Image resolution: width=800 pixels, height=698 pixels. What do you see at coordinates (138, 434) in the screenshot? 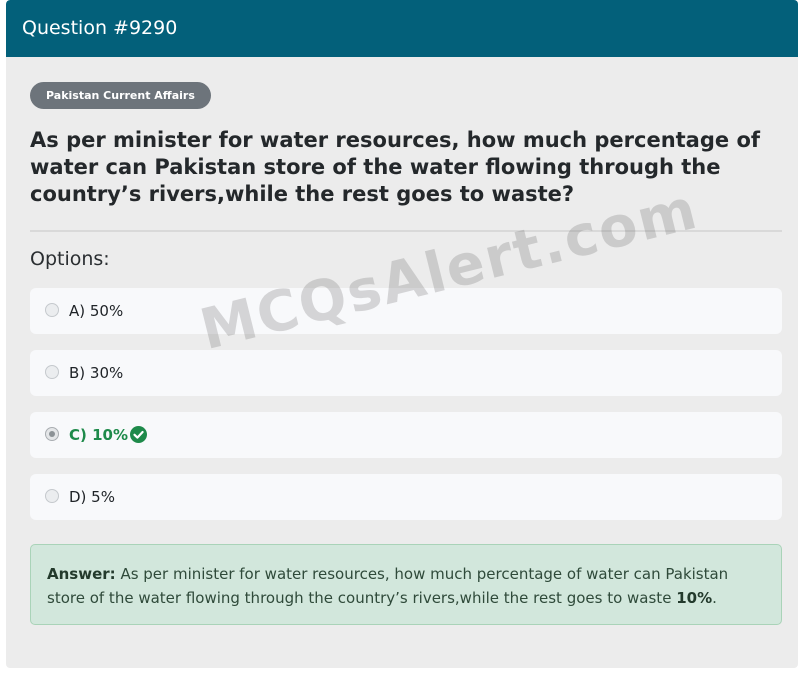
I see `check-circle-icon` at bounding box center [138, 434].